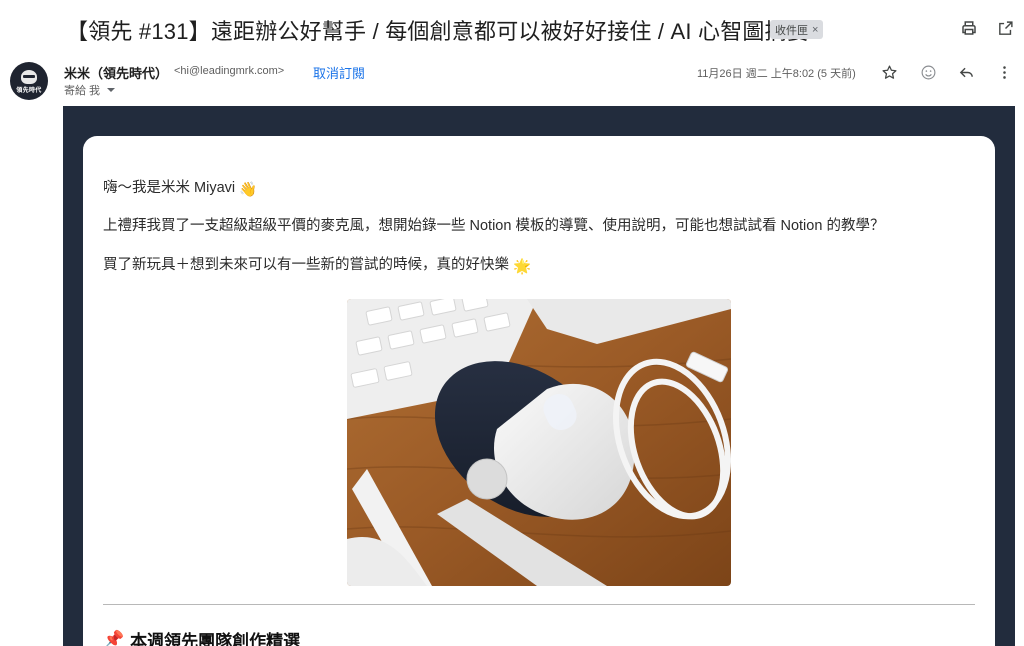 This screenshot has height=646, width=1024. What do you see at coordinates (116, 72) in the screenshot?
I see `sender-name: 米米（領先時代）` at bounding box center [116, 72].